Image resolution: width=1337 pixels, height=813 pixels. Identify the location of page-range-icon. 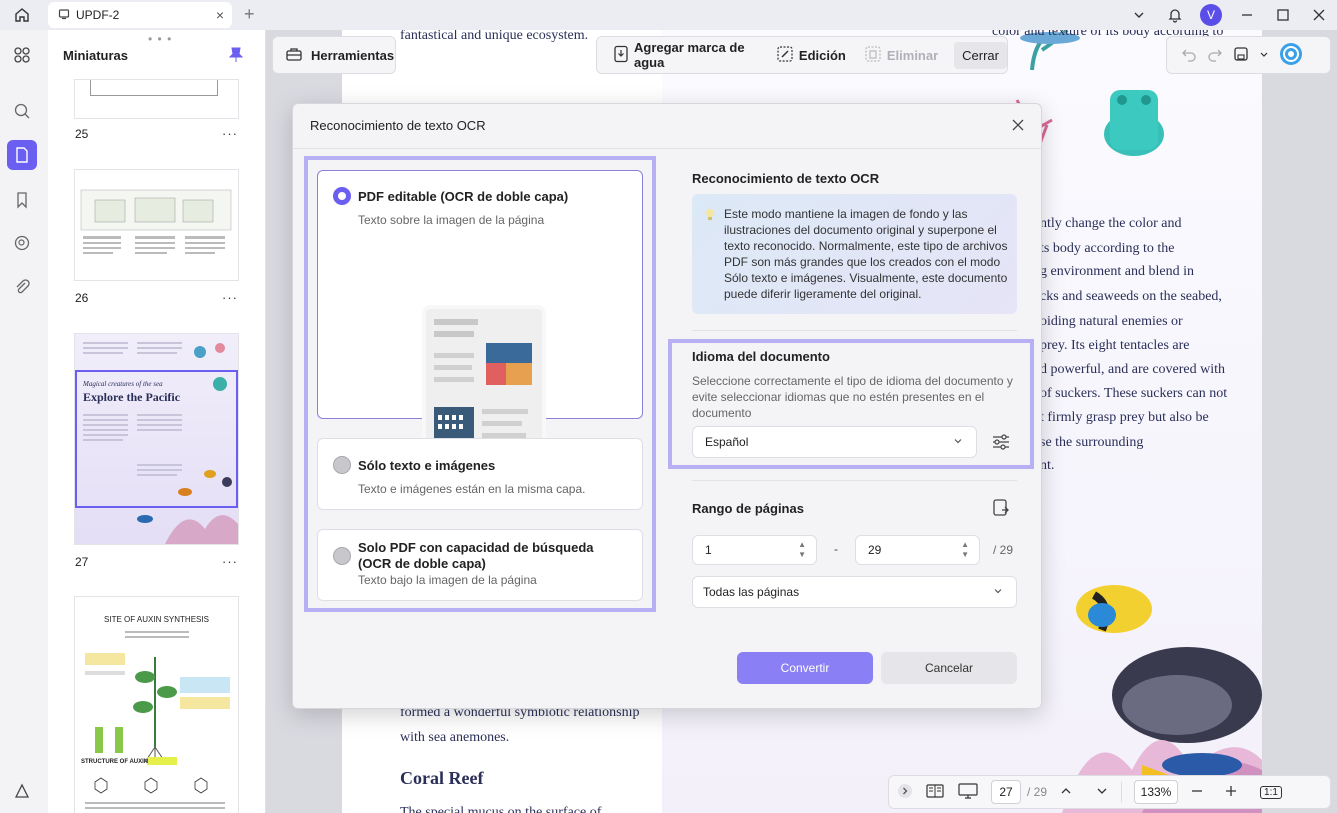
(1002, 509).